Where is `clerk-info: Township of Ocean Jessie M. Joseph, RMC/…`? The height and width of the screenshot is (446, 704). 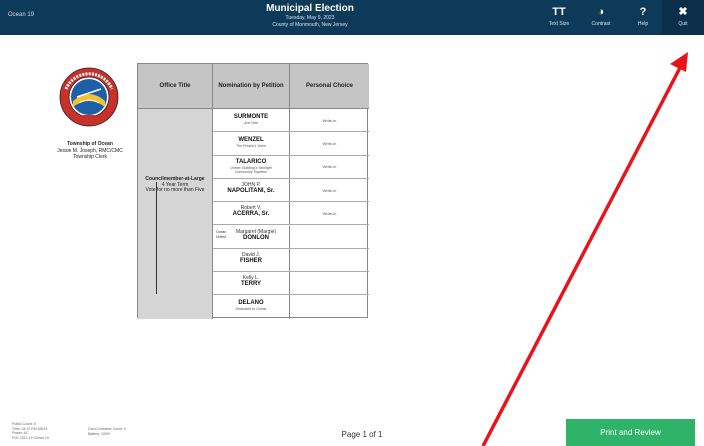
clerk-info: Township of Ocean Jessie M. Joseph, RMC/… is located at coordinates (90, 150).